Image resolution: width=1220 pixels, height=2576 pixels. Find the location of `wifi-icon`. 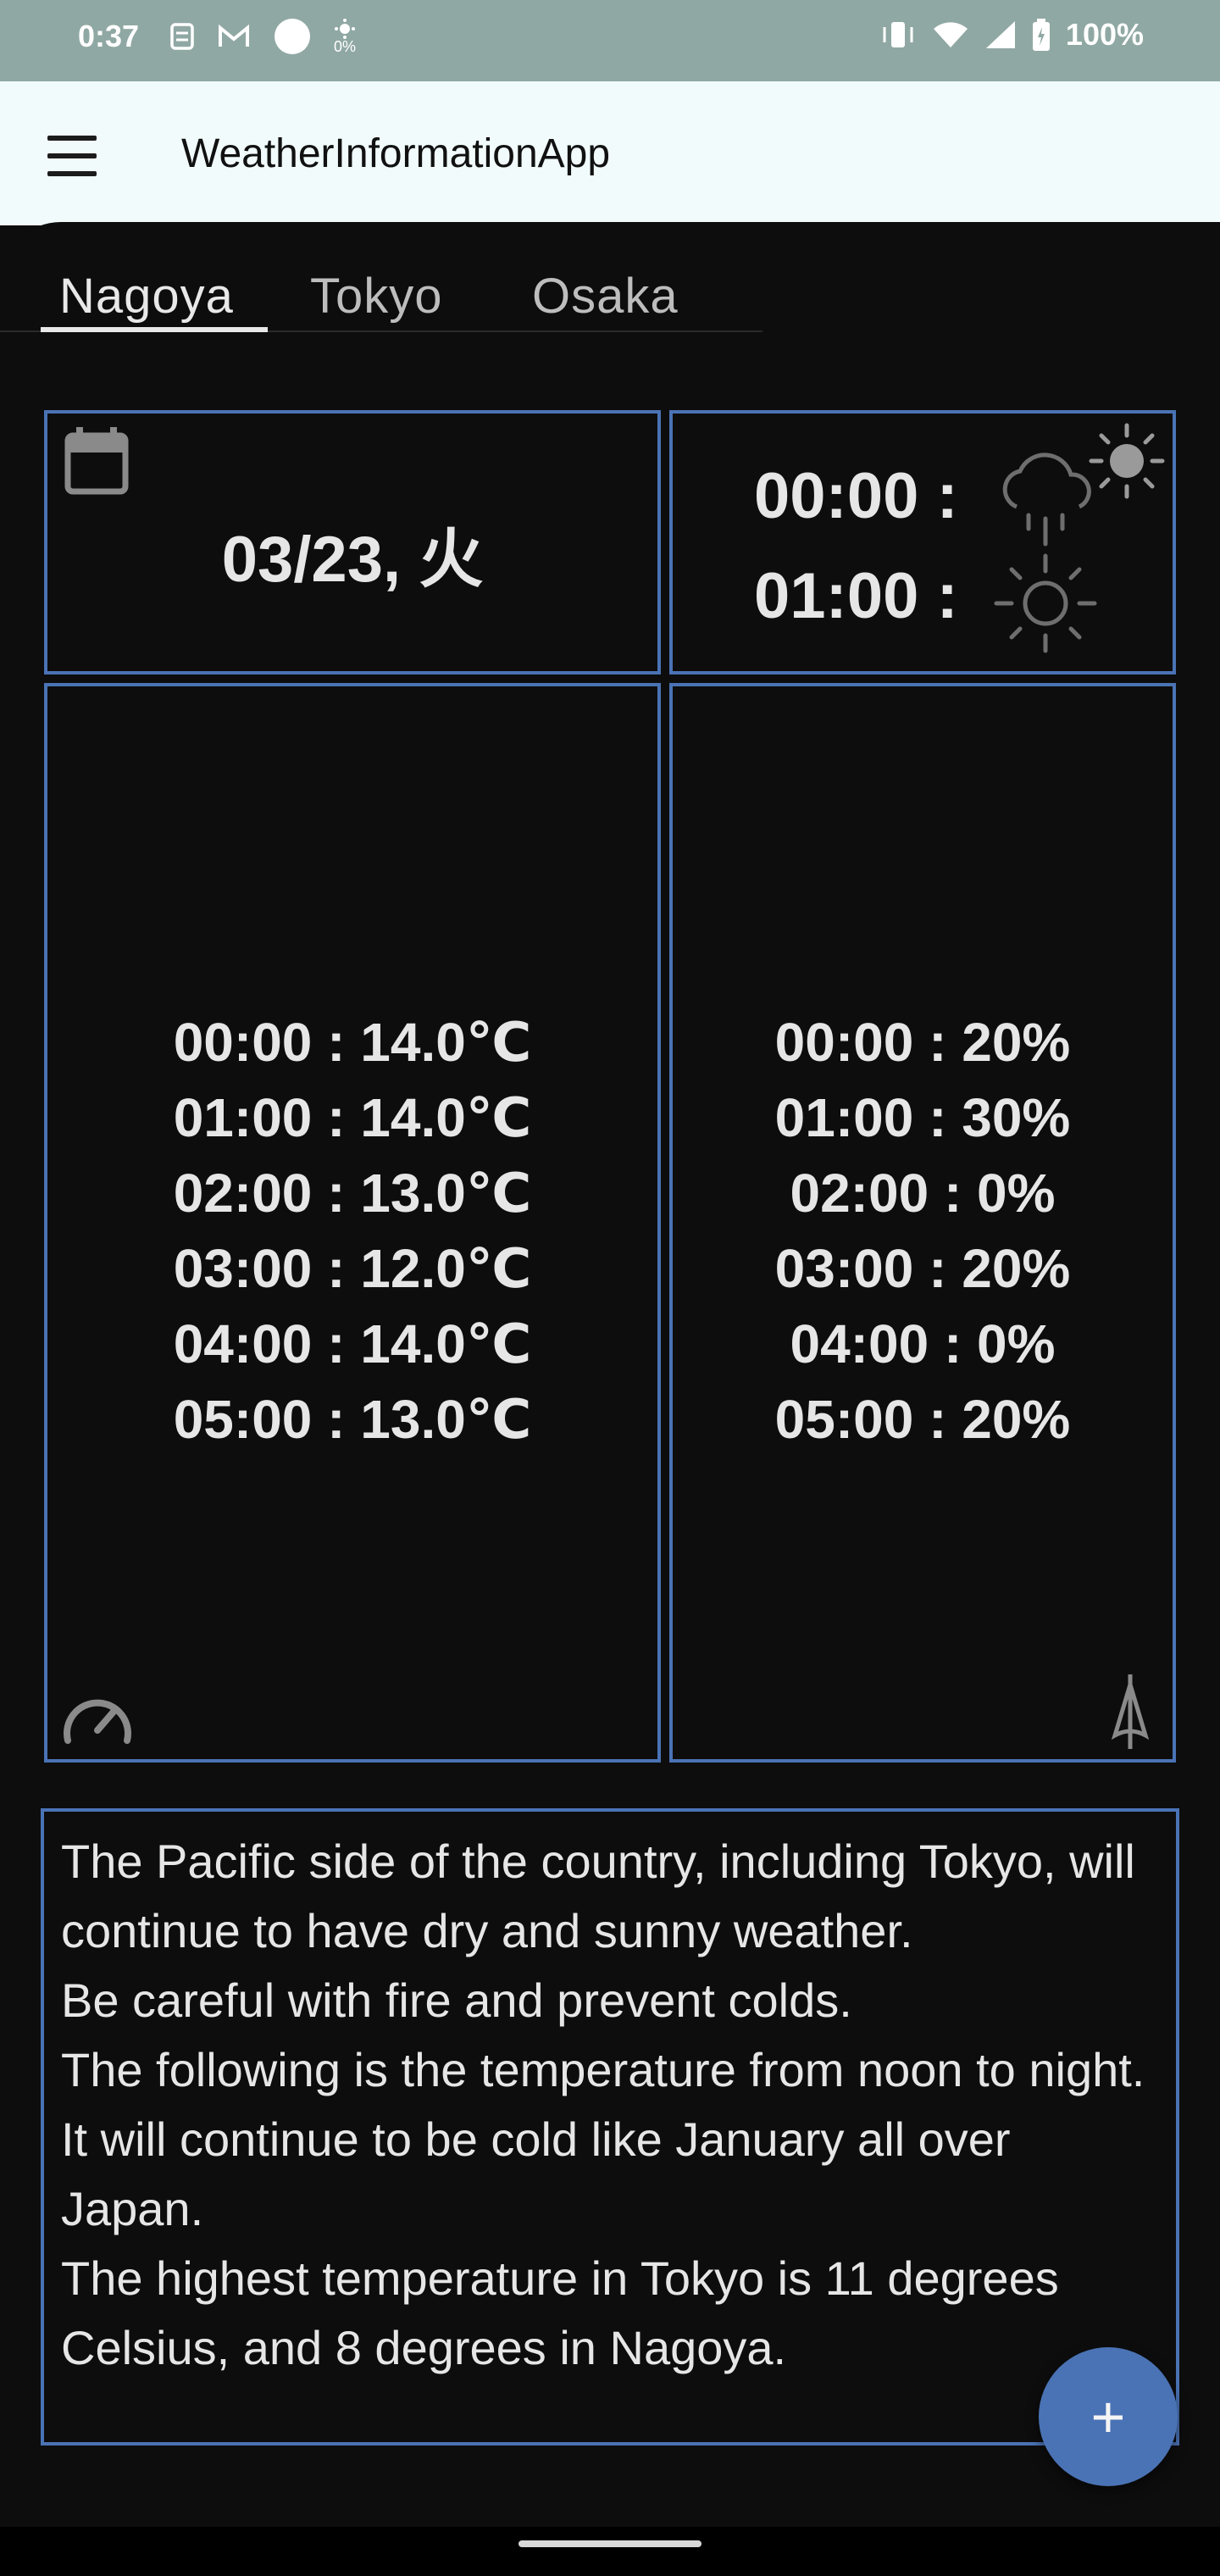

wifi-icon is located at coordinates (950, 34).